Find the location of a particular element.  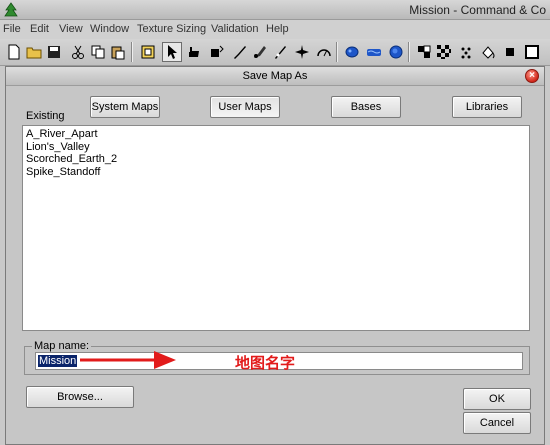

existing-label: Existing is located at coordinates (45, 116).